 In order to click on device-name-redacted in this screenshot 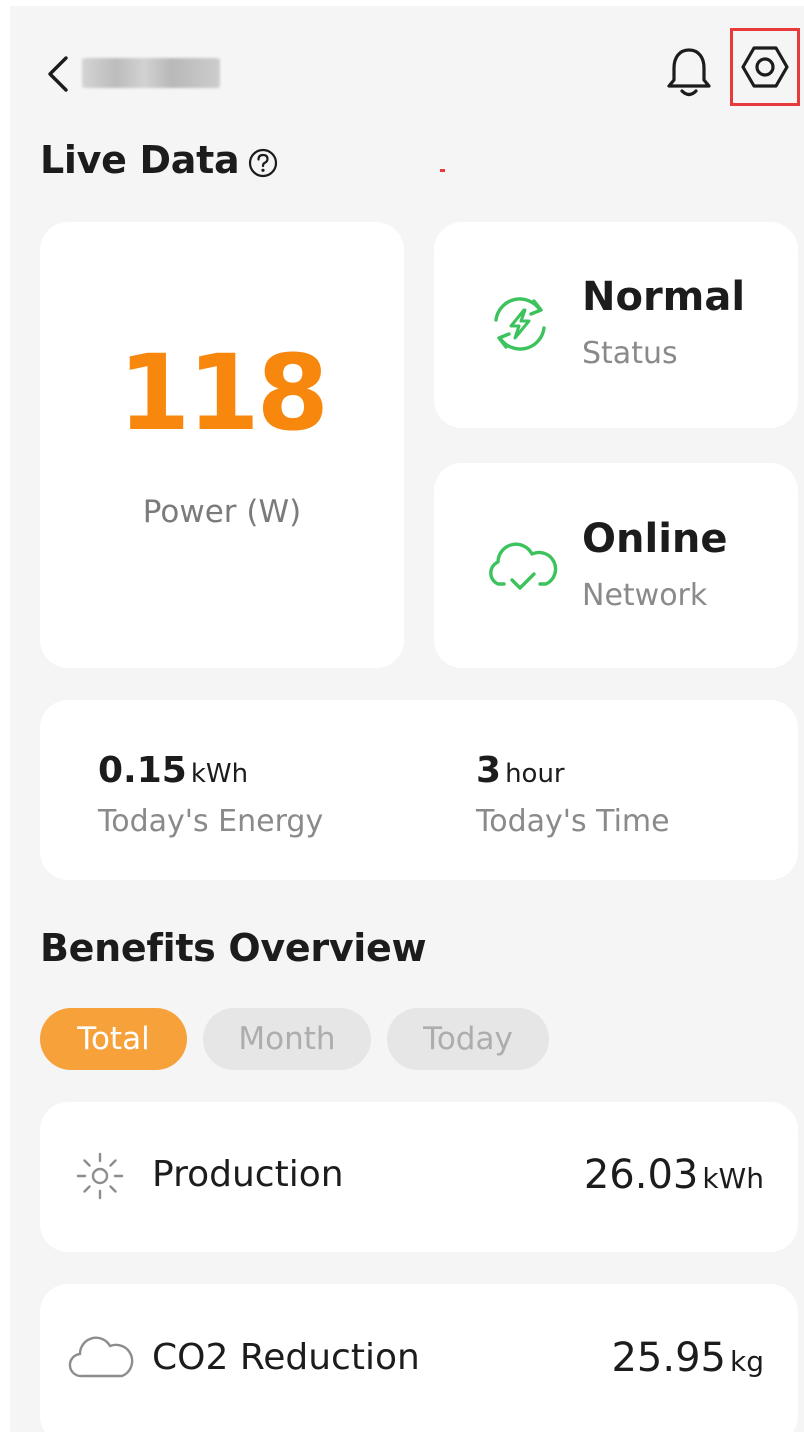, I will do `click(151, 73)`.